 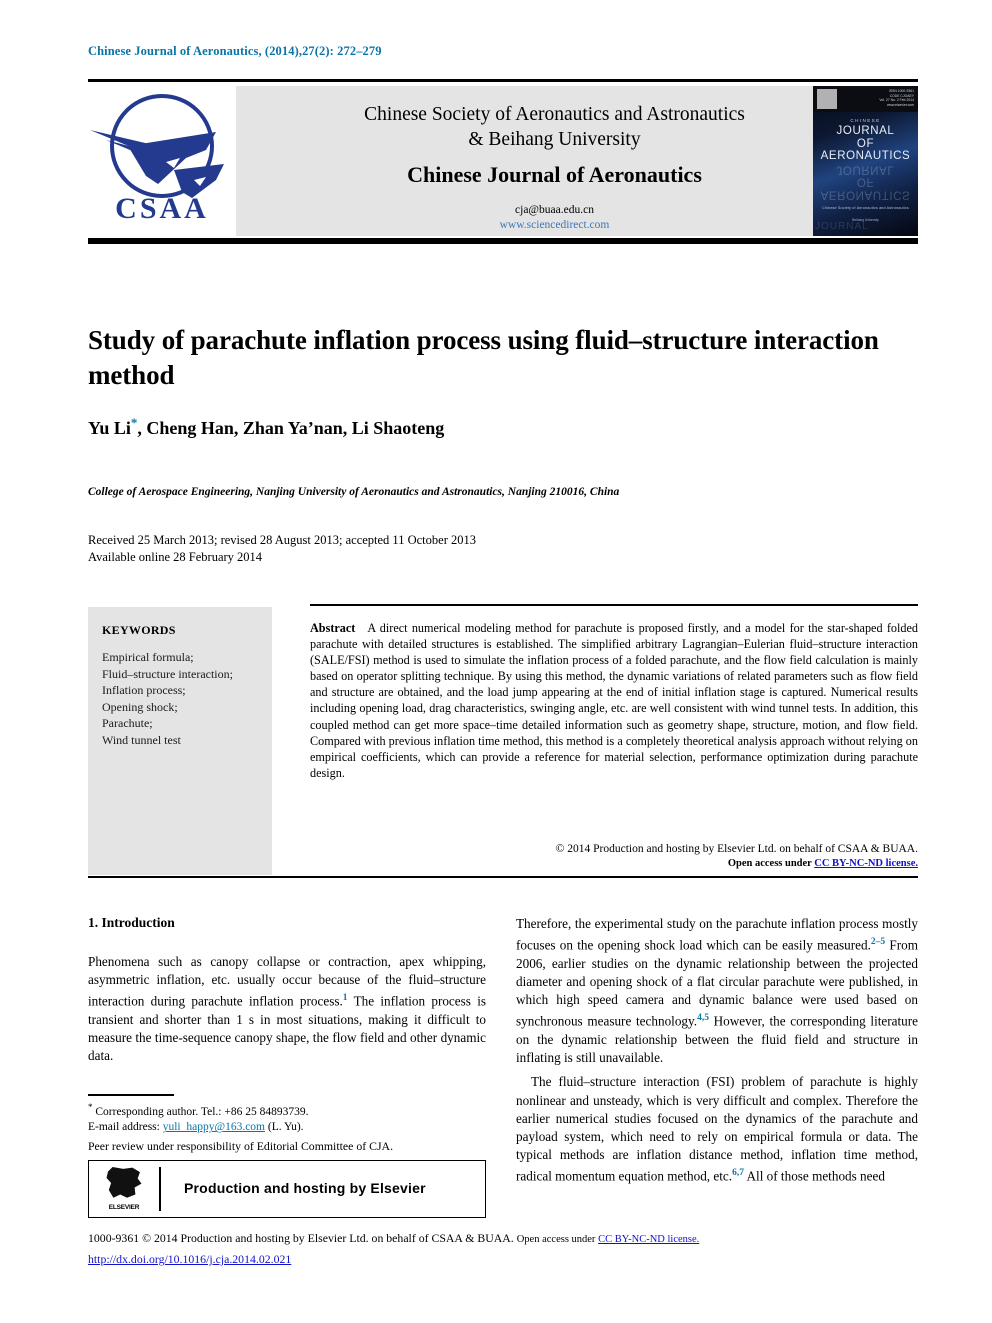 What do you see at coordinates (214, 1127) in the screenshot?
I see `footnote-email-link: yuli_happy@163.com` at bounding box center [214, 1127].